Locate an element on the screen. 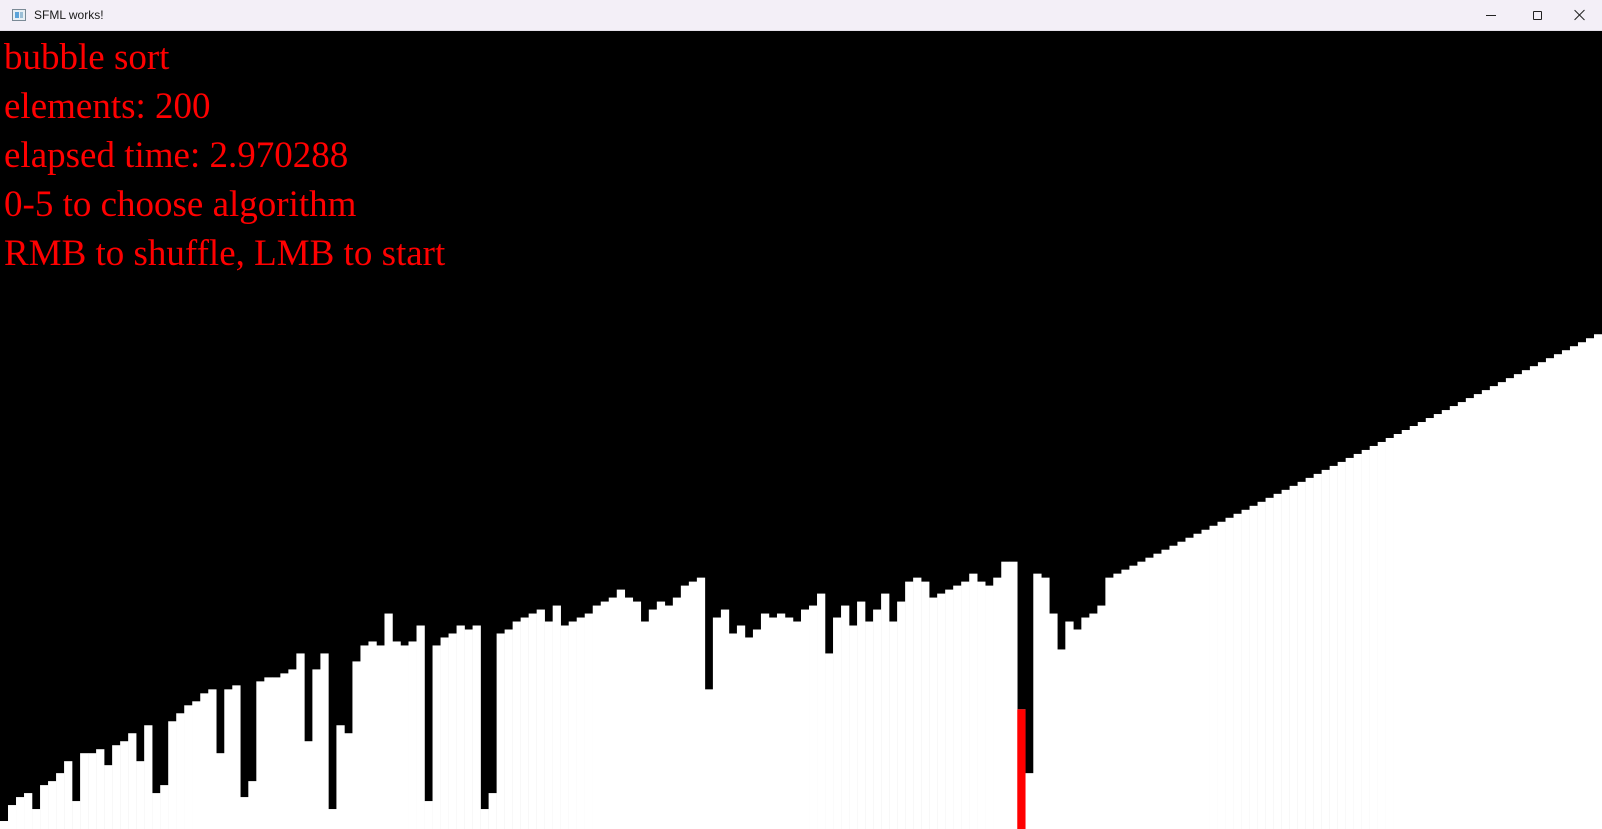  window-title: SFML works! is located at coordinates (69, 15).